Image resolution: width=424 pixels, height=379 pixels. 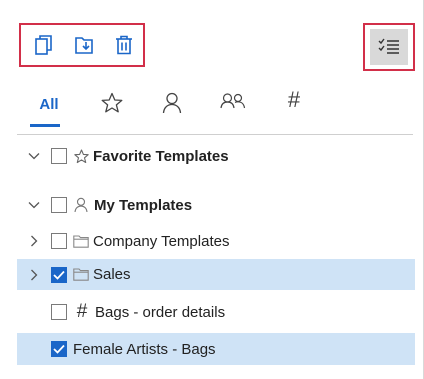 What do you see at coordinates (215, 134) in the screenshot?
I see `divider` at bounding box center [215, 134].